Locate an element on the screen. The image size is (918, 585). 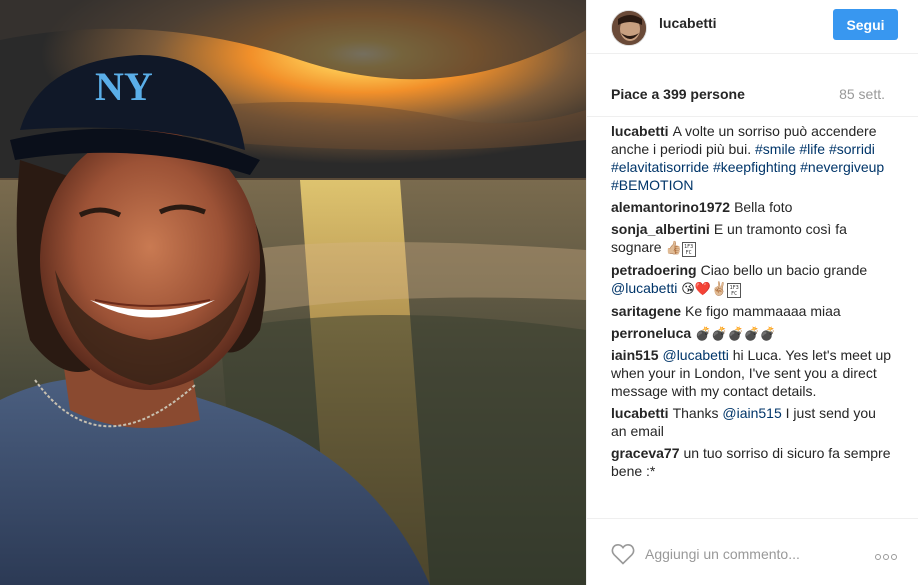
list-item: saritagene Ke figo mammaaaa miaa is located at coordinates (752, 311).